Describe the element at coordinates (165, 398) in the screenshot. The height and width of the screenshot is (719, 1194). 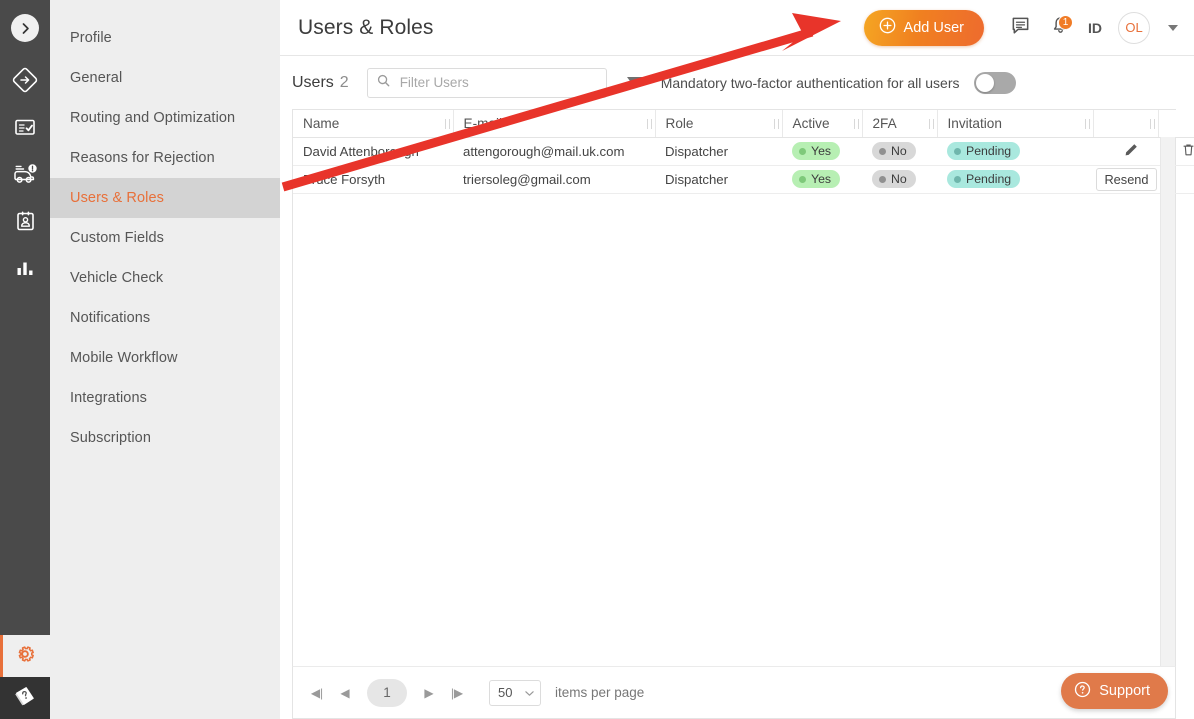
I see `sidebar-item-integrations: Integrations` at that location.